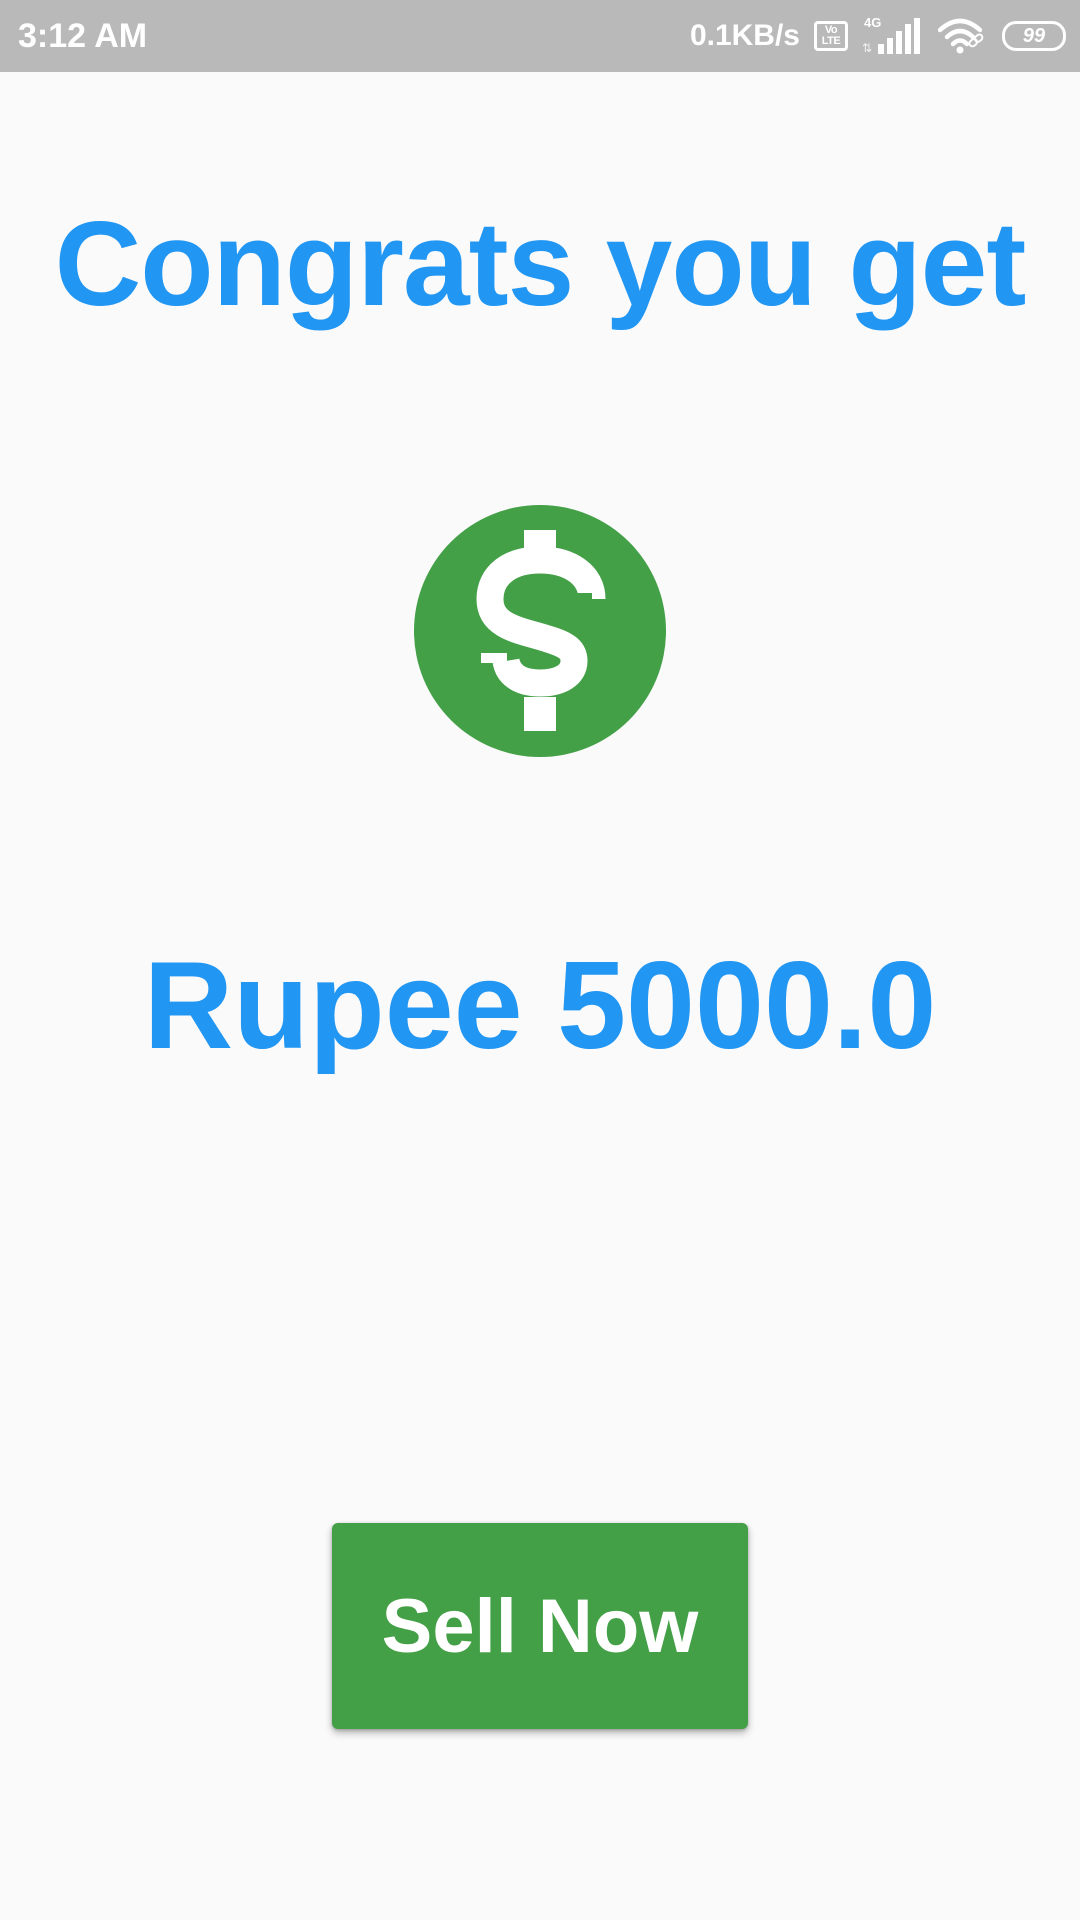 This screenshot has height=1920, width=1080. I want to click on status-icons: 0.1KB/s Vo LTE 4G ⇅ 99, so click(878, 36).